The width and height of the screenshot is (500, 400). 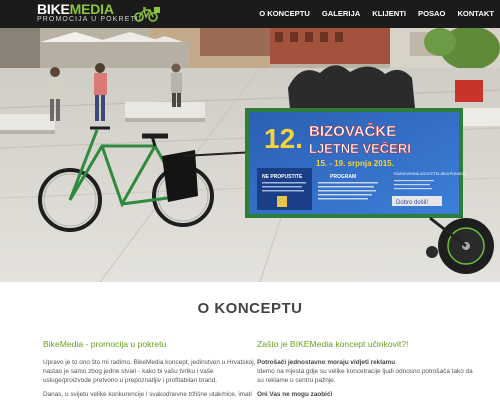 I want to click on logo: BIKEMEDIA PROMOCIJA U POKRETU, so click(x=99, y=14).